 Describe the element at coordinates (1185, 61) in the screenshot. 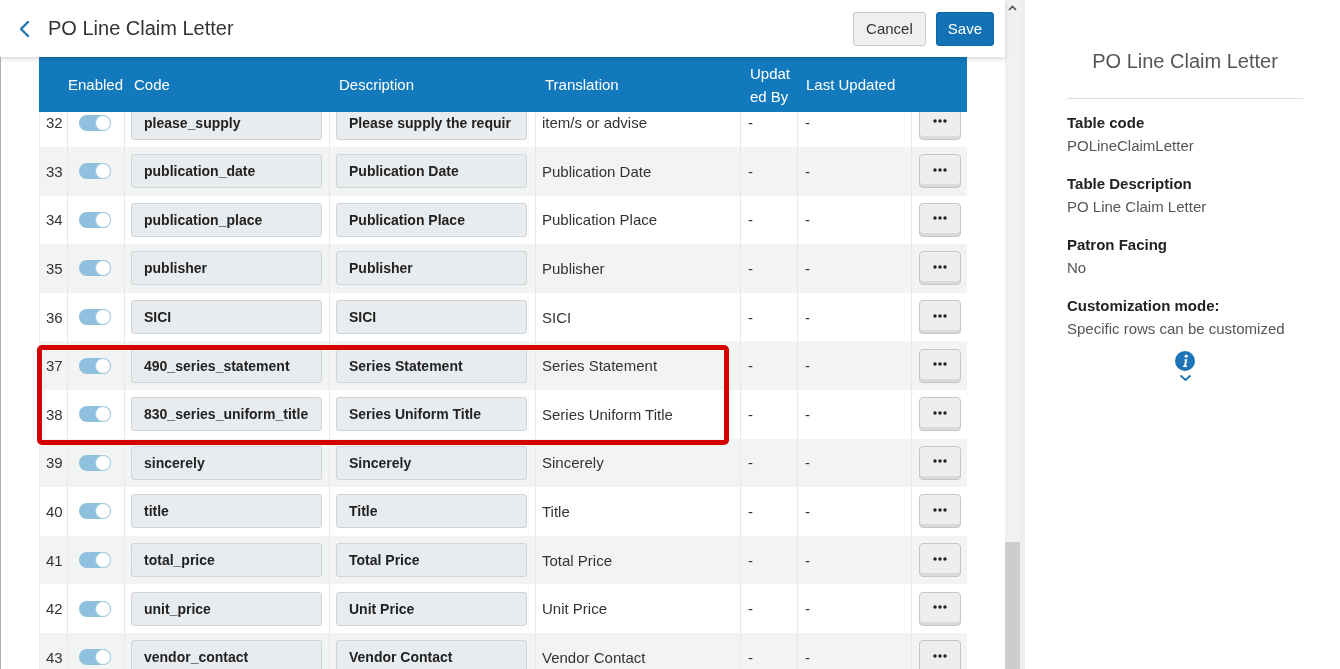

I see `panel-title: PO Line Claim Letter` at that location.